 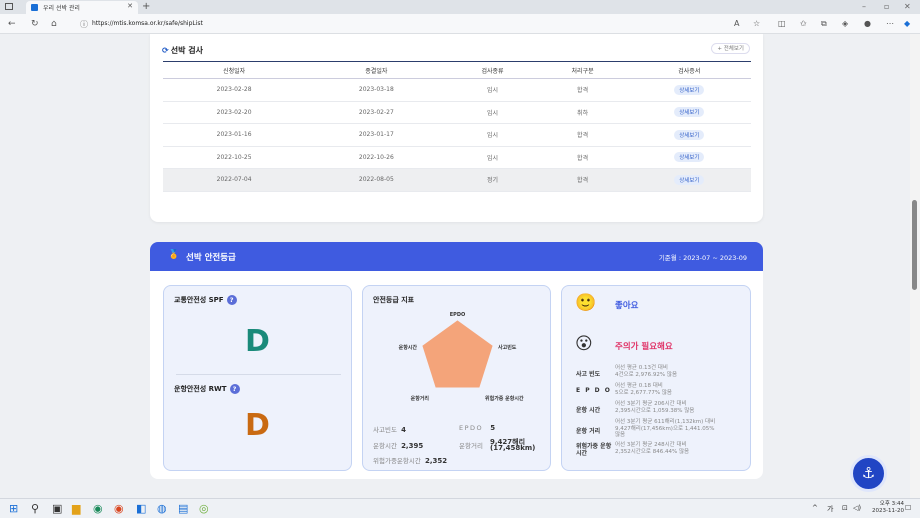 What do you see at coordinates (456, 256) in the screenshot?
I see `safety-grade-header: 🏅 선박 안전등급 기준월 : 2023-07 ~ 2023-09` at bounding box center [456, 256].